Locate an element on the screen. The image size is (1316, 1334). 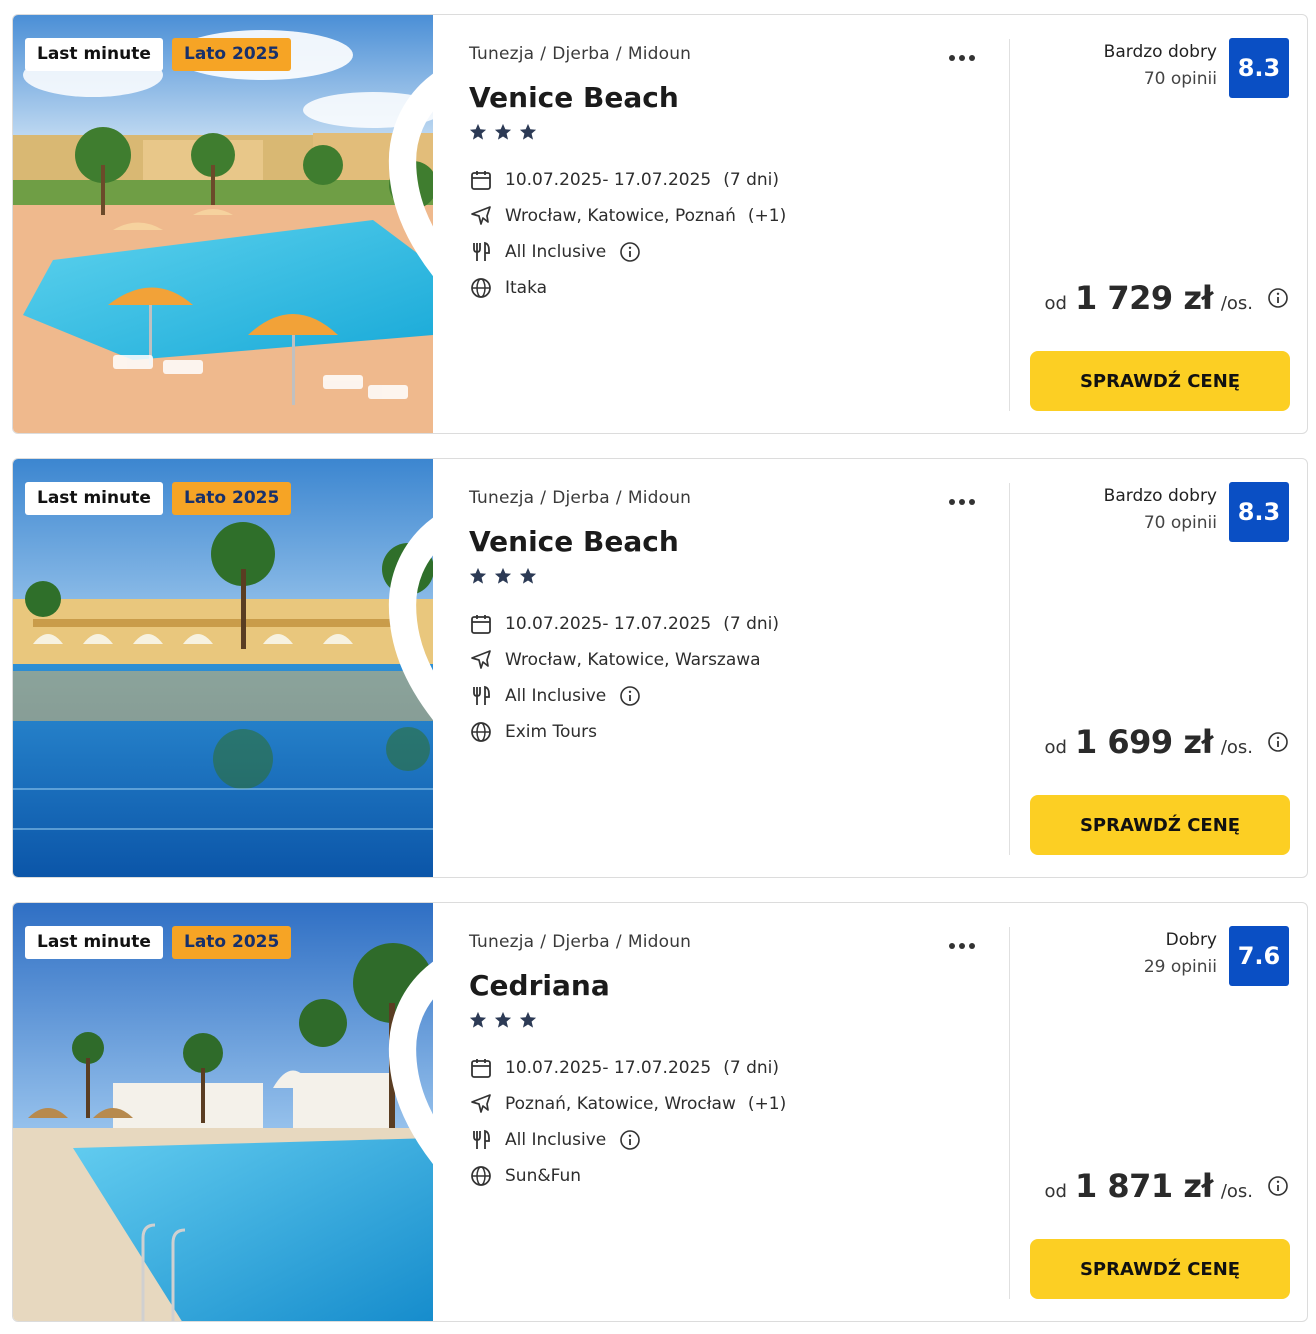
dates-row: 10.07.2025- 17.07.2025 (7 dni) is located at coordinates (624, 180).